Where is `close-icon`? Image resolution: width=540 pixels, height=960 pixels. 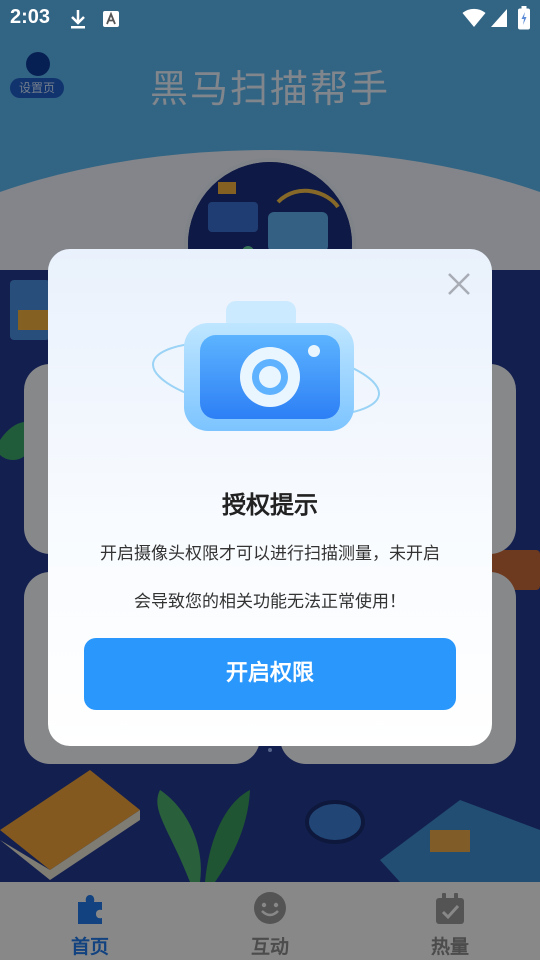
close-icon is located at coordinates (459, 284).